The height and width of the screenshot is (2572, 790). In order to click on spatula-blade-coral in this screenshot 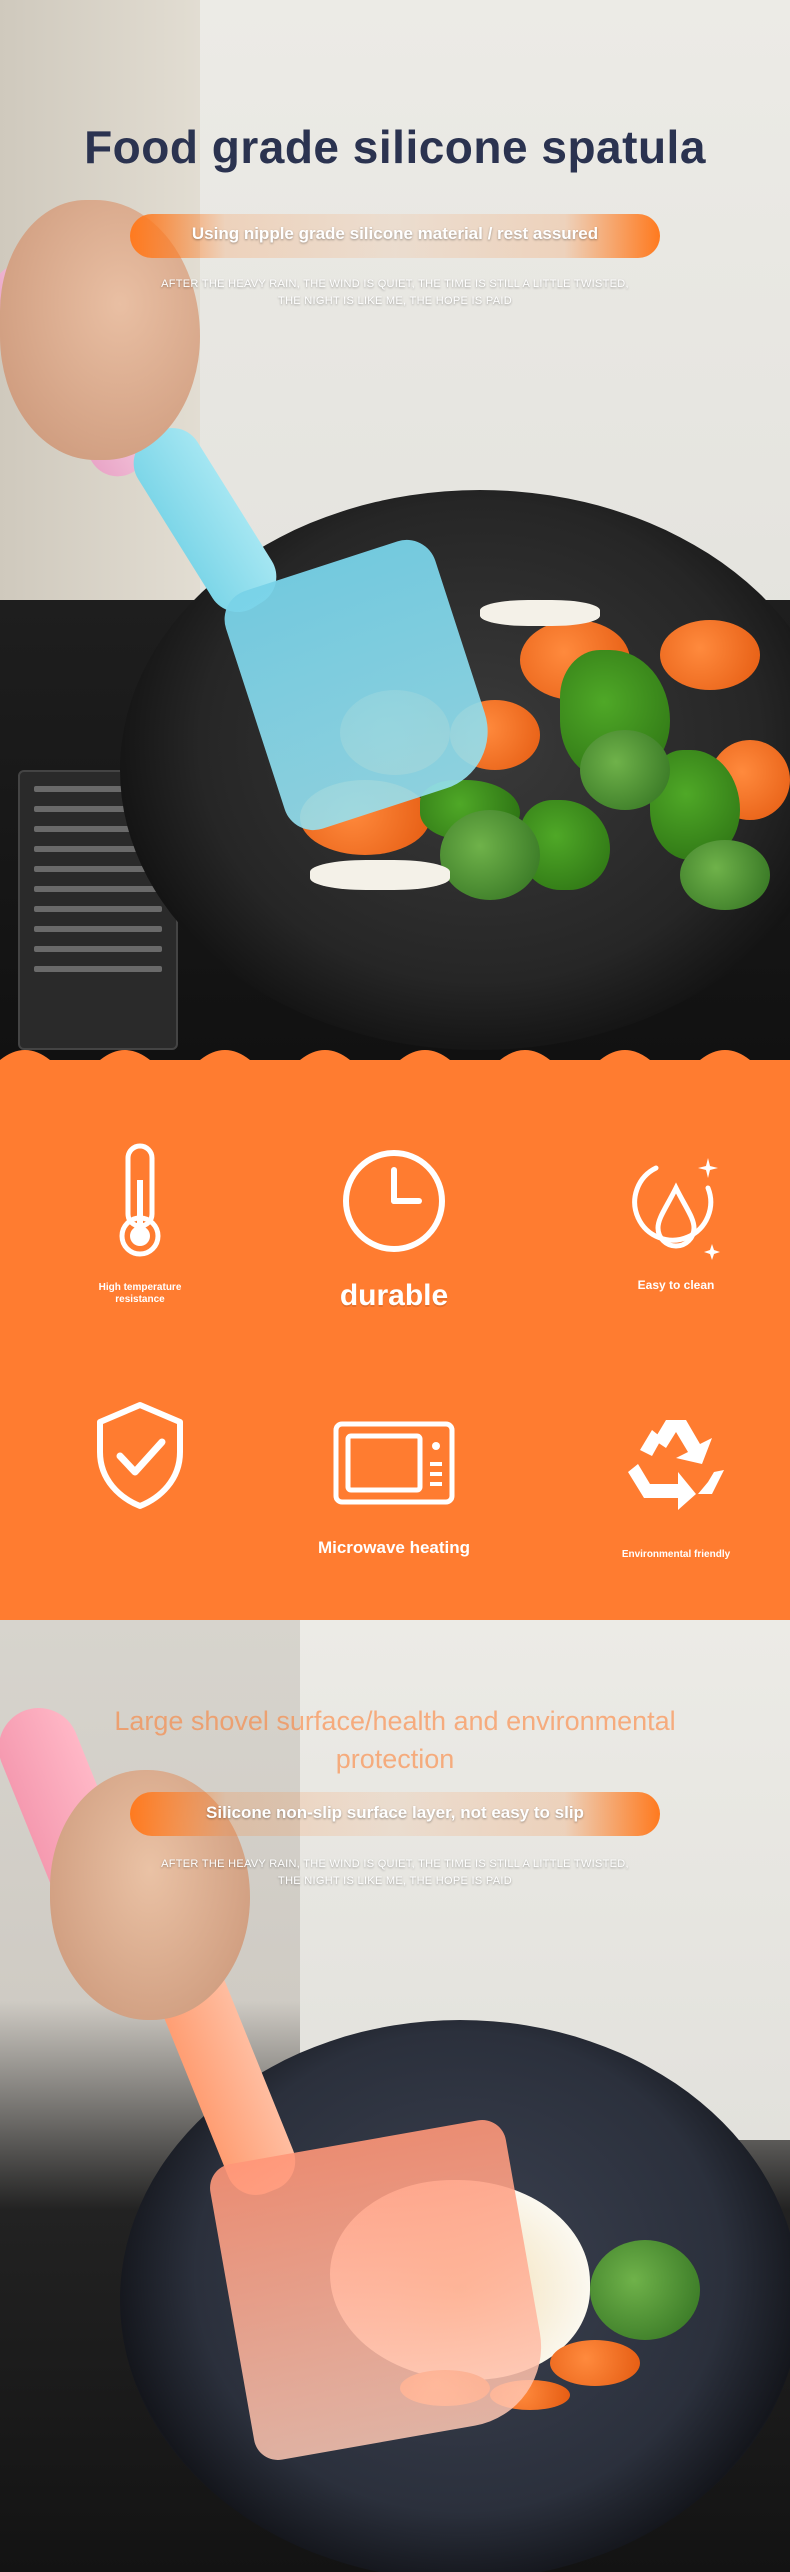, I will do `click(380, 2290)`.